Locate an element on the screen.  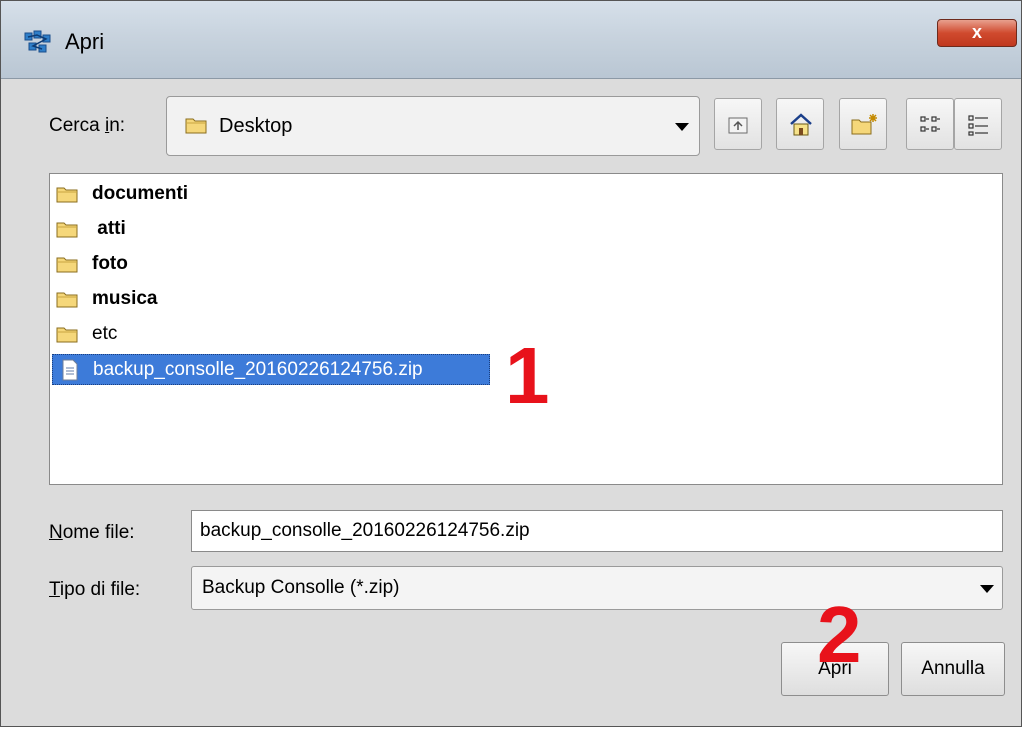
new-folder-button is located at coordinates (863, 124).